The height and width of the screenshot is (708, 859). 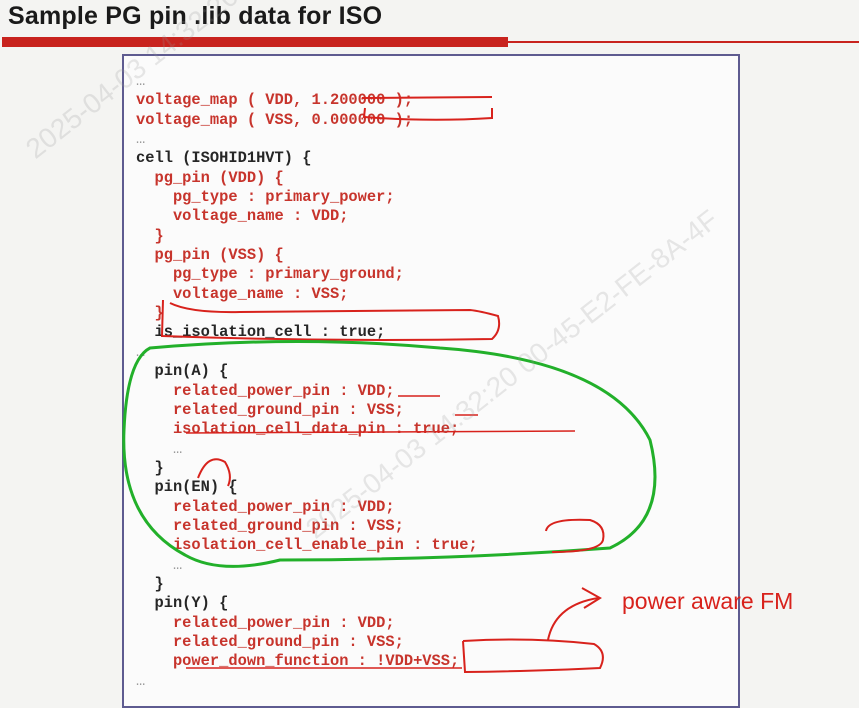 I want to click on code-line: power_down_function : !VDD+VSS;, so click(x=298, y=661).